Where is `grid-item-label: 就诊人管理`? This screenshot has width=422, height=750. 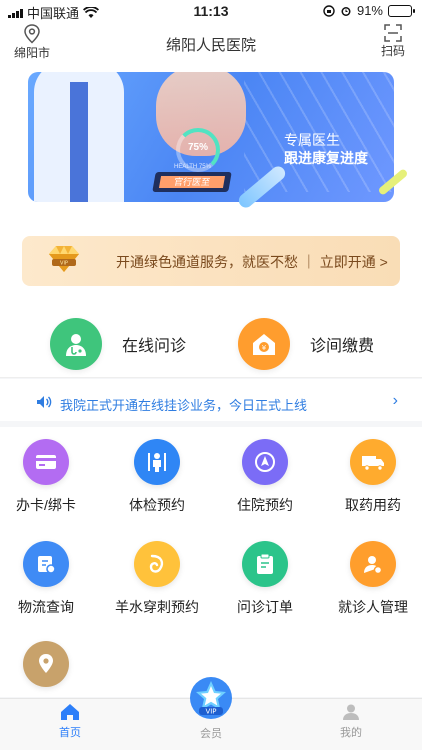 grid-item-label: 就诊人管理 is located at coordinates (373, 607).